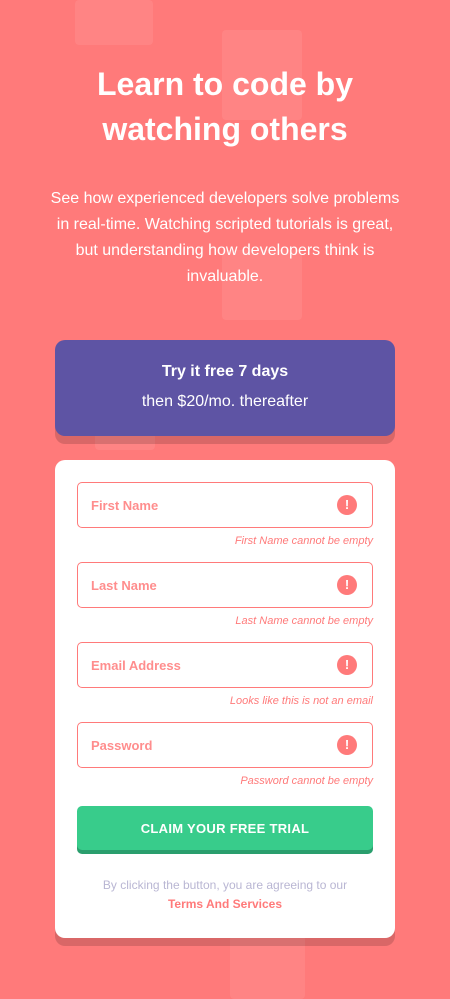 The height and width of the screenshot is (999, 450). Describe the element at coordinates (301, 701) in the screenshot. I see `email-error: Looks like this is not an email` at that location.